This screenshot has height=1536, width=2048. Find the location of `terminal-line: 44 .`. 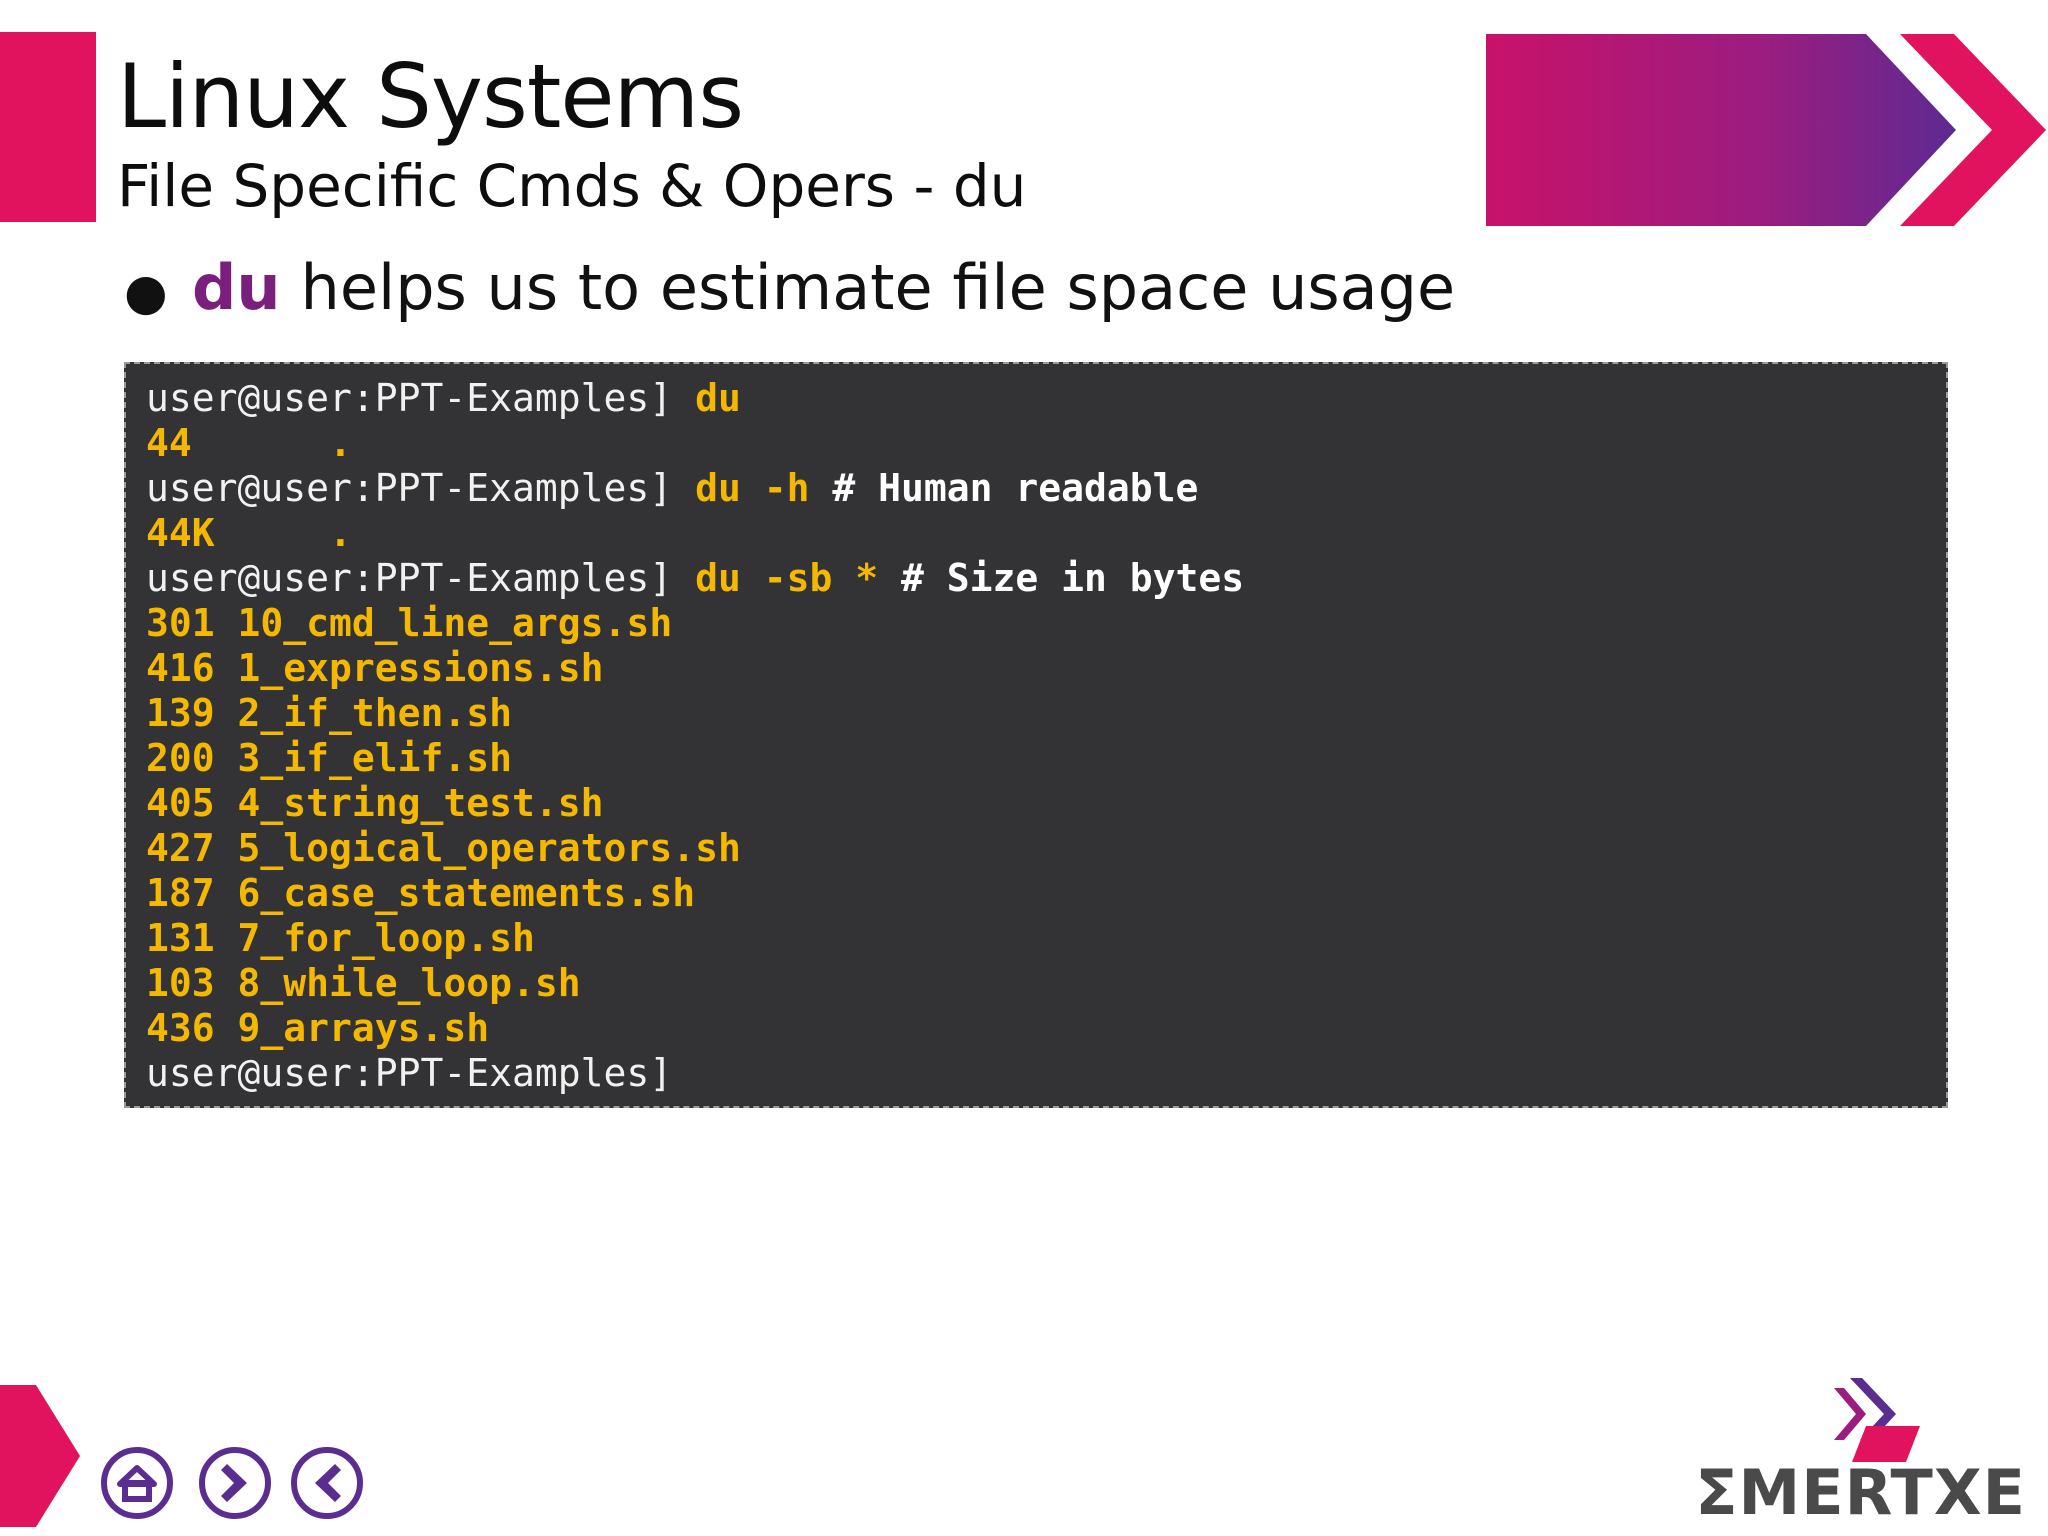

terminal-line: 44 . is located at coordinates (1046, 443).